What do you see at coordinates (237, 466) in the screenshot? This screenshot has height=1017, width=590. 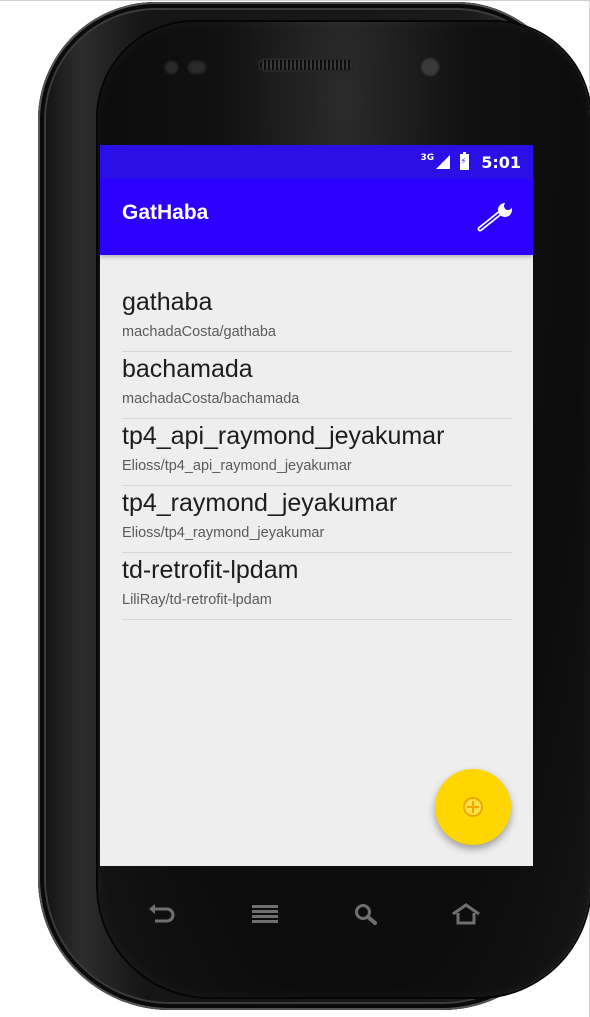 I see `repository-full-name: Elioss/tp4_api_raymond_jeyakumar` at bounding box center [237, 466].